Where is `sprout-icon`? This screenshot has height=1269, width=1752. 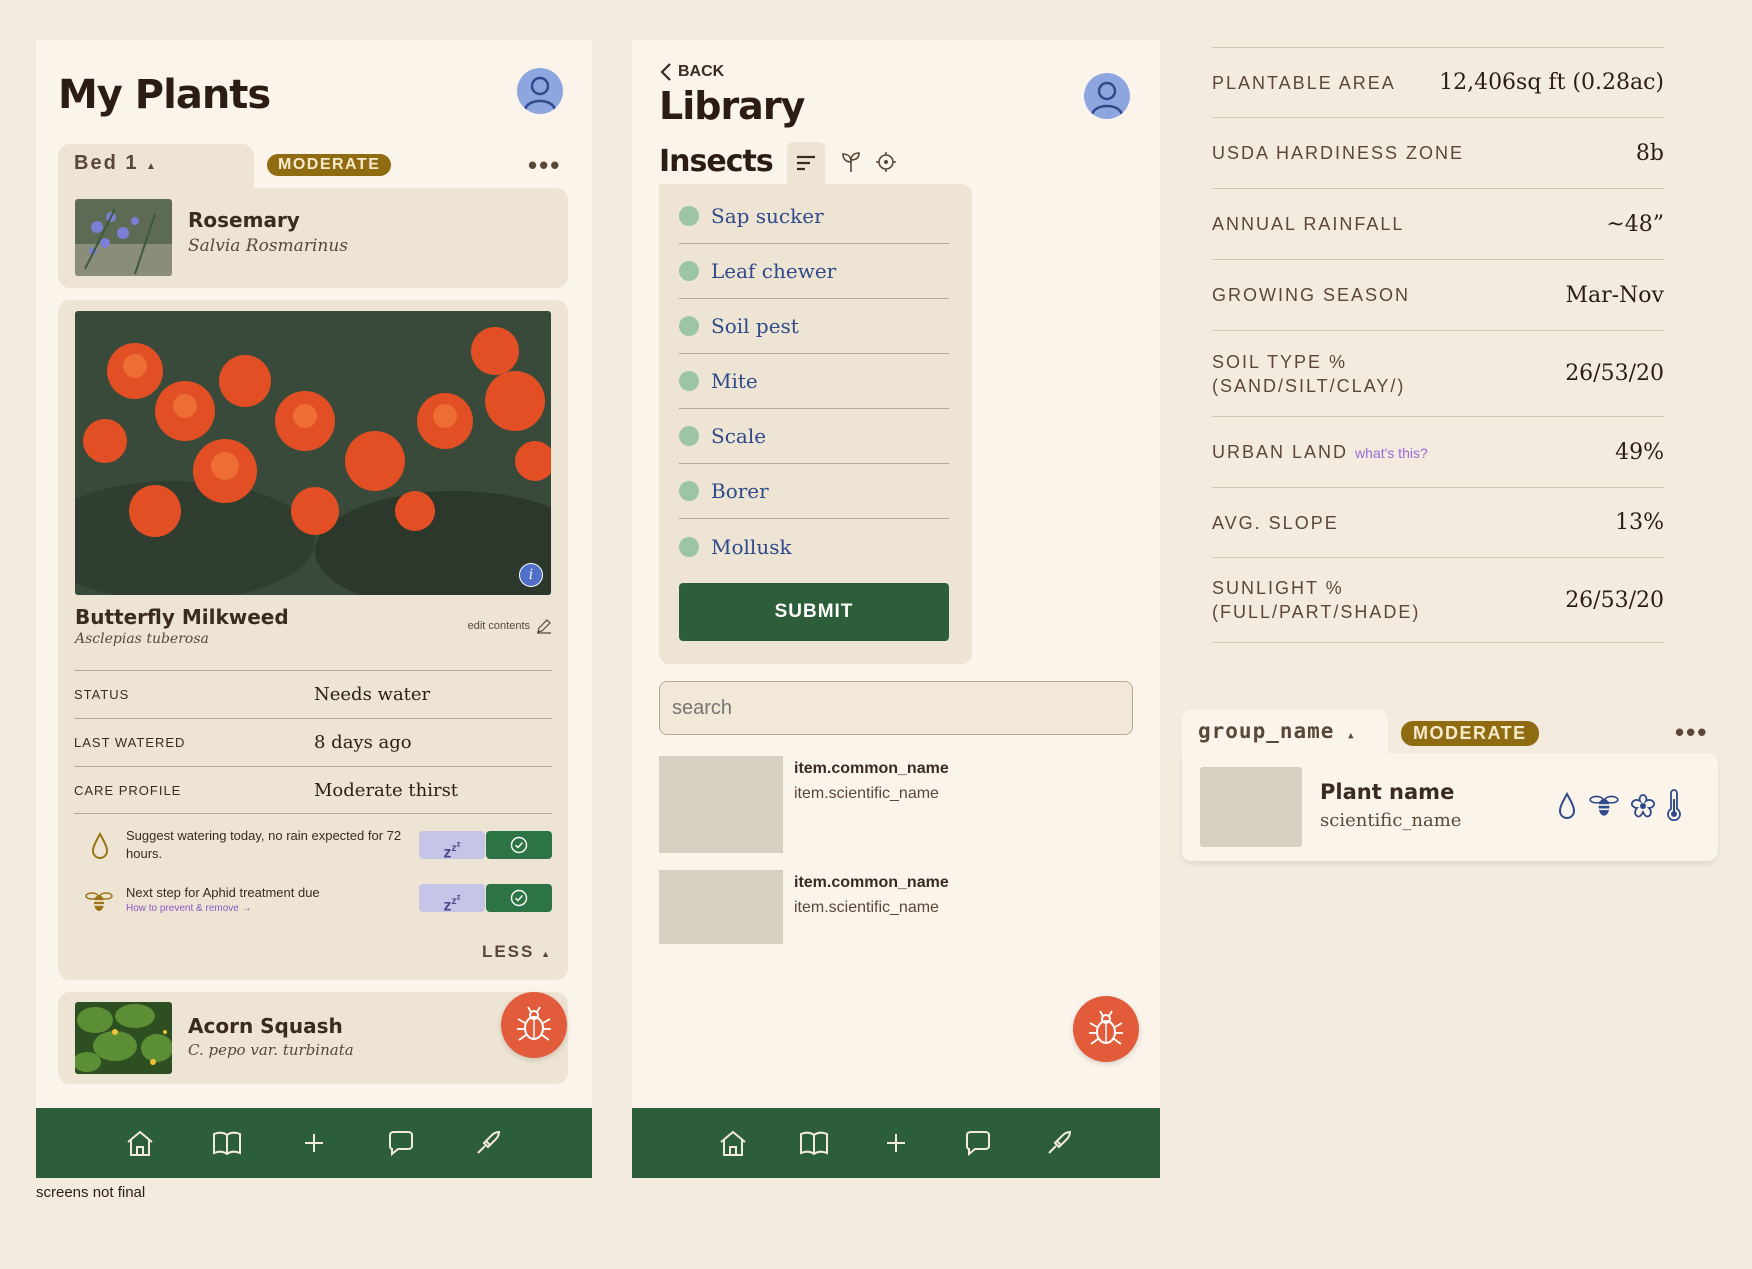
sprout-icon is located at coordinates (851, 162).